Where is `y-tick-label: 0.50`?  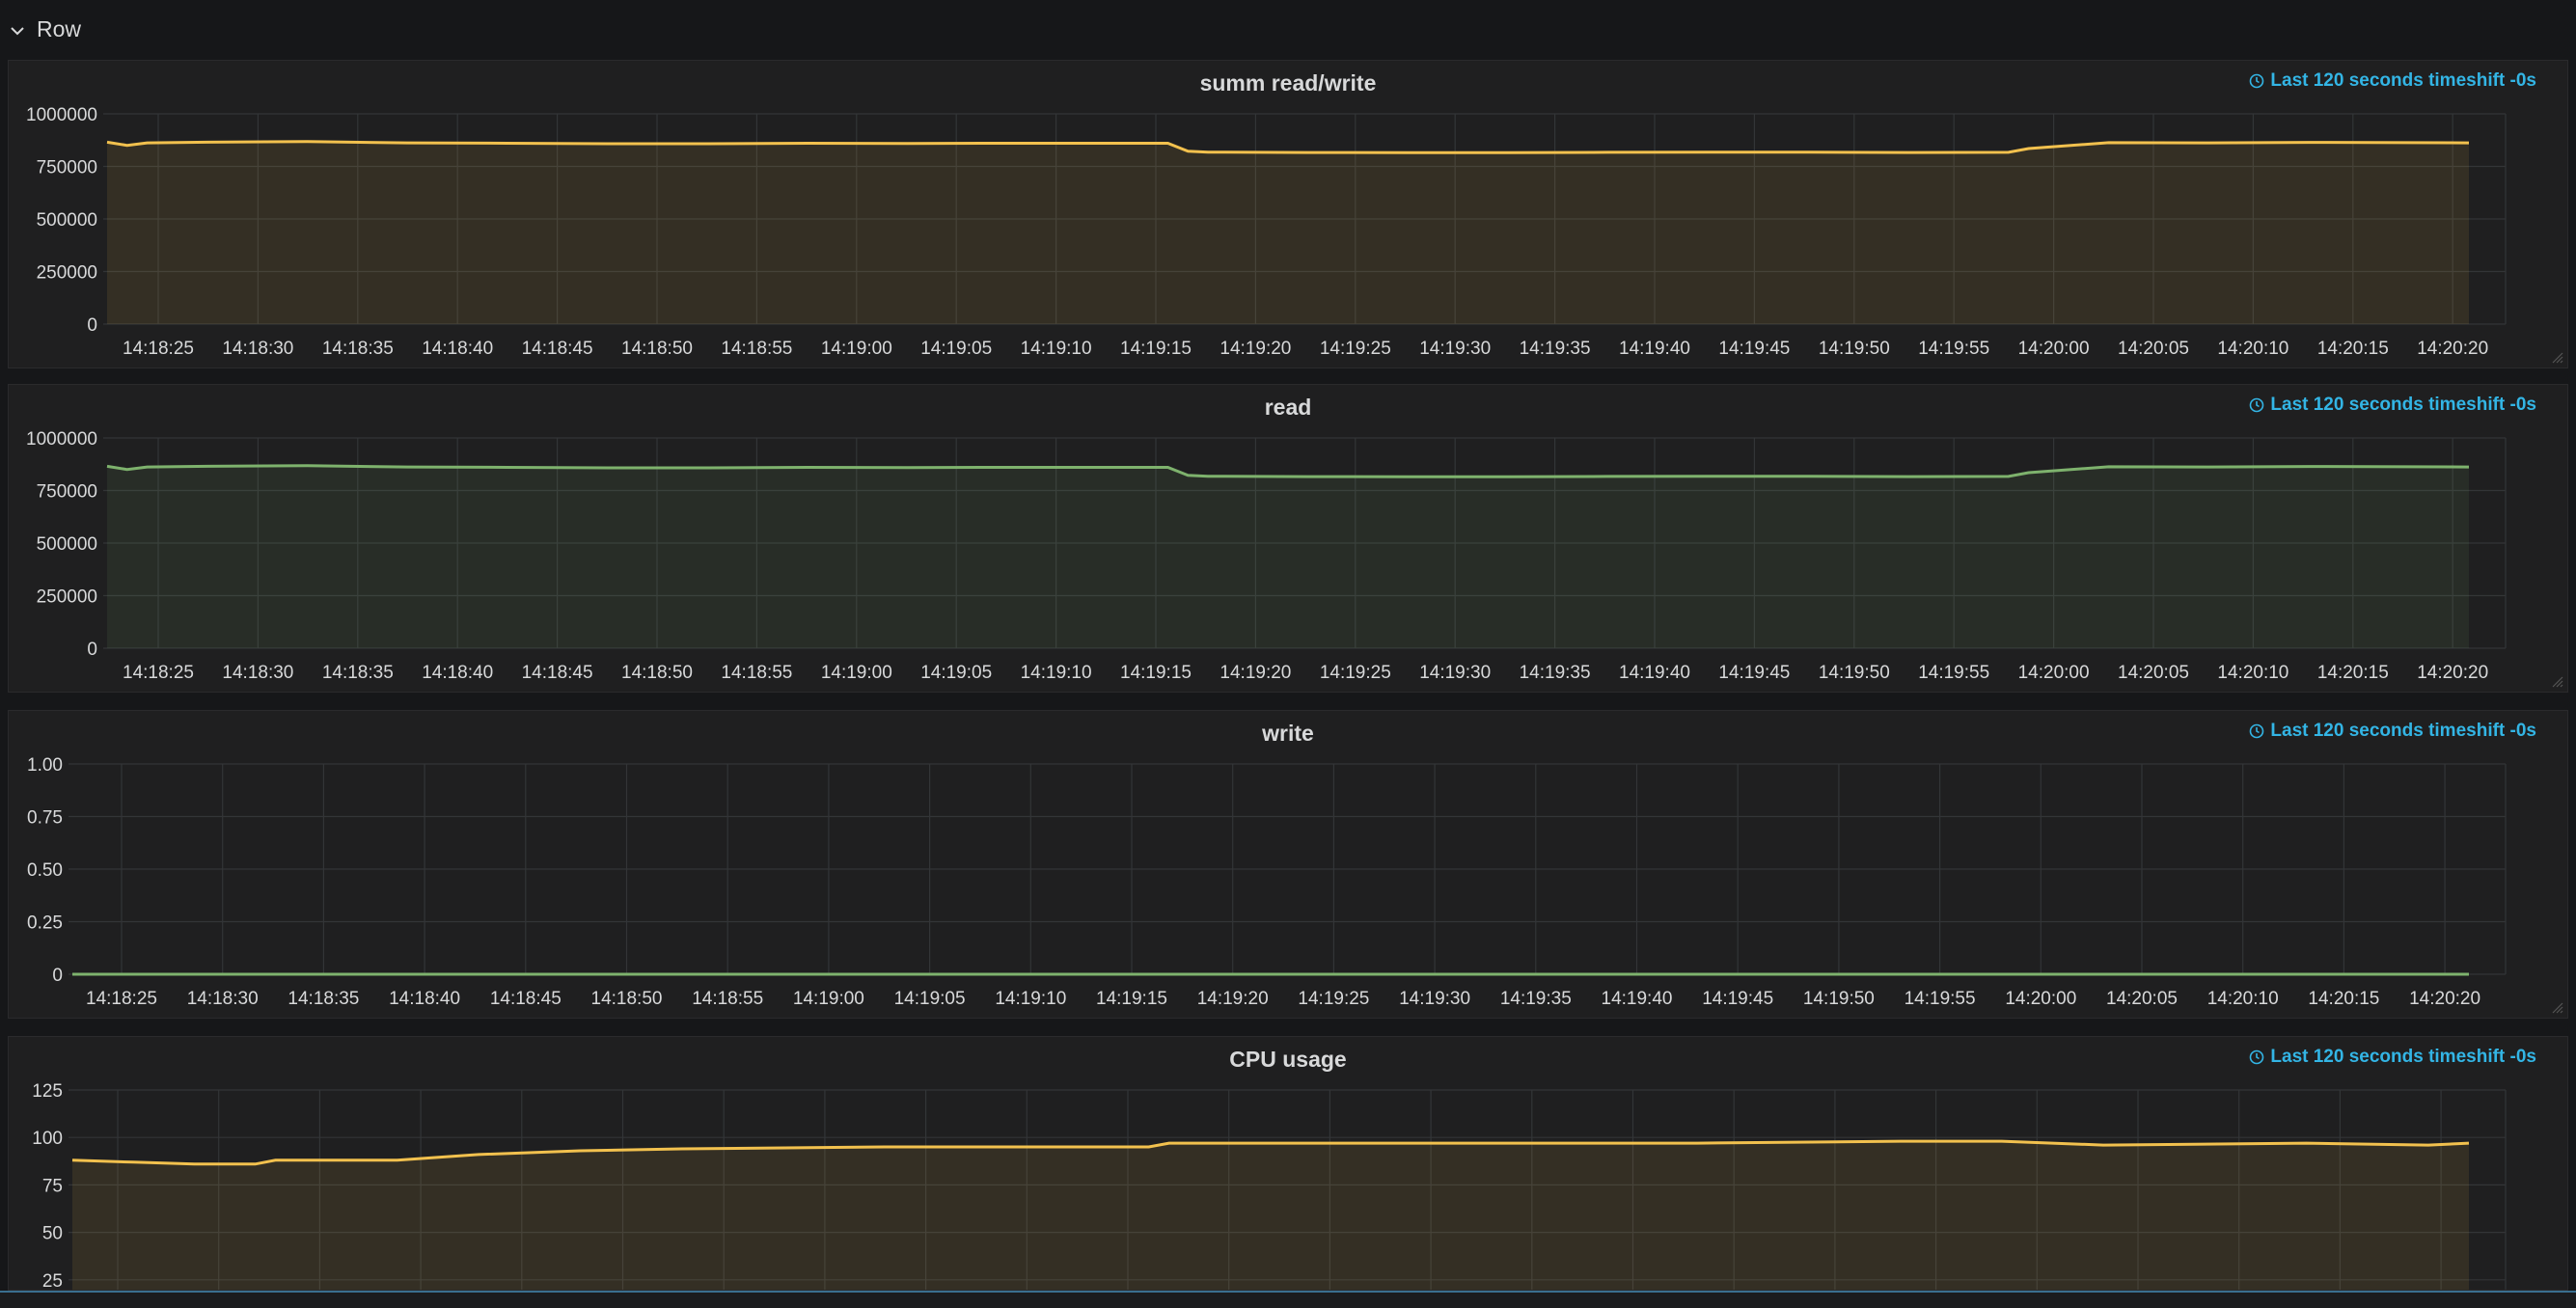
y-tick-label: 0.50 is located at coordinates (45, 870).